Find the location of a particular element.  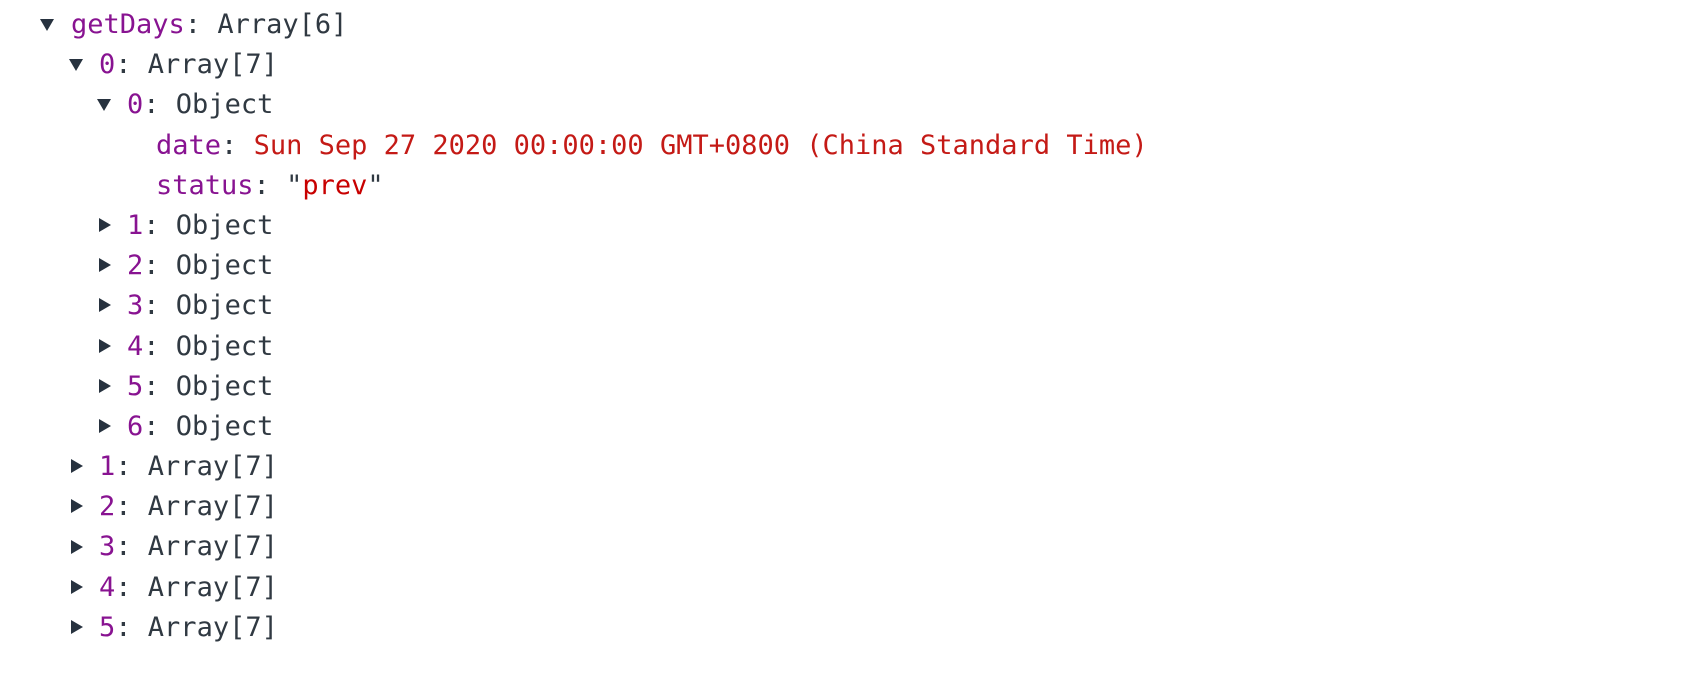

tree-row-label: 3: Array[7] is located at coordinates (188, 547).